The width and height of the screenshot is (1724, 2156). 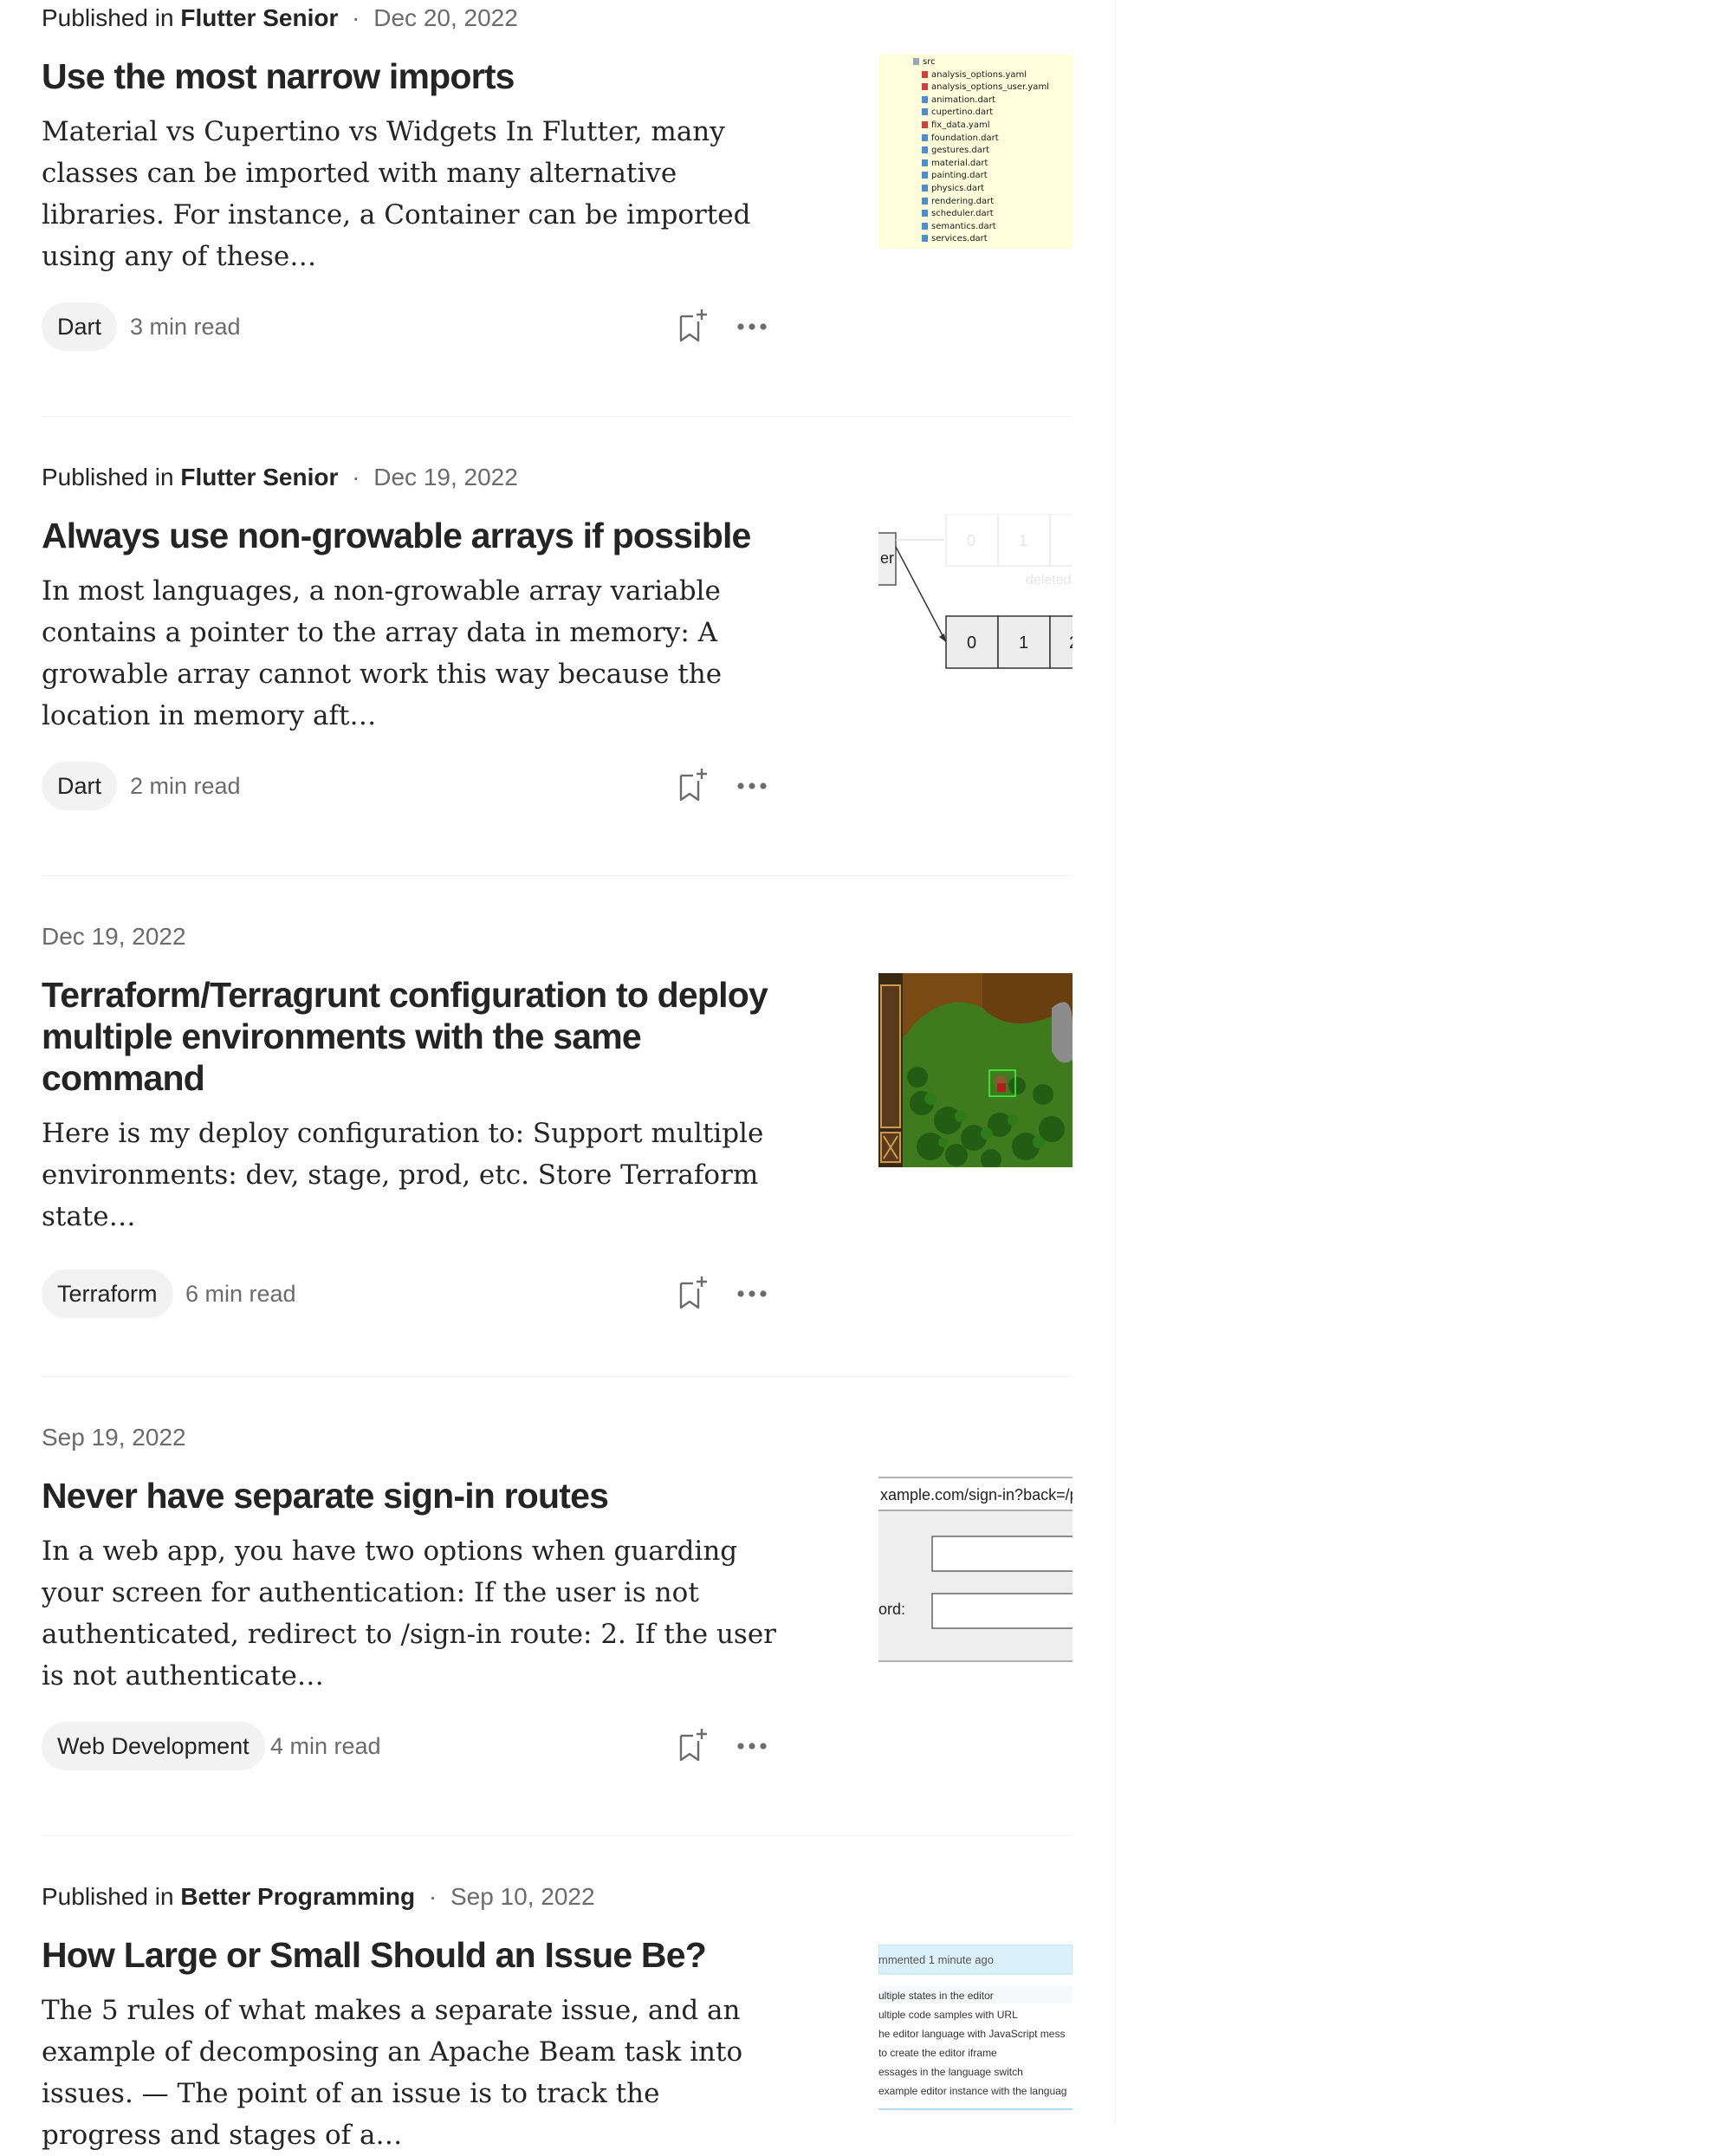 What do you see at coordinates (185, 786) in the screenshot?
I see `read-time: 2 min read` at bounding box center [185, 786].